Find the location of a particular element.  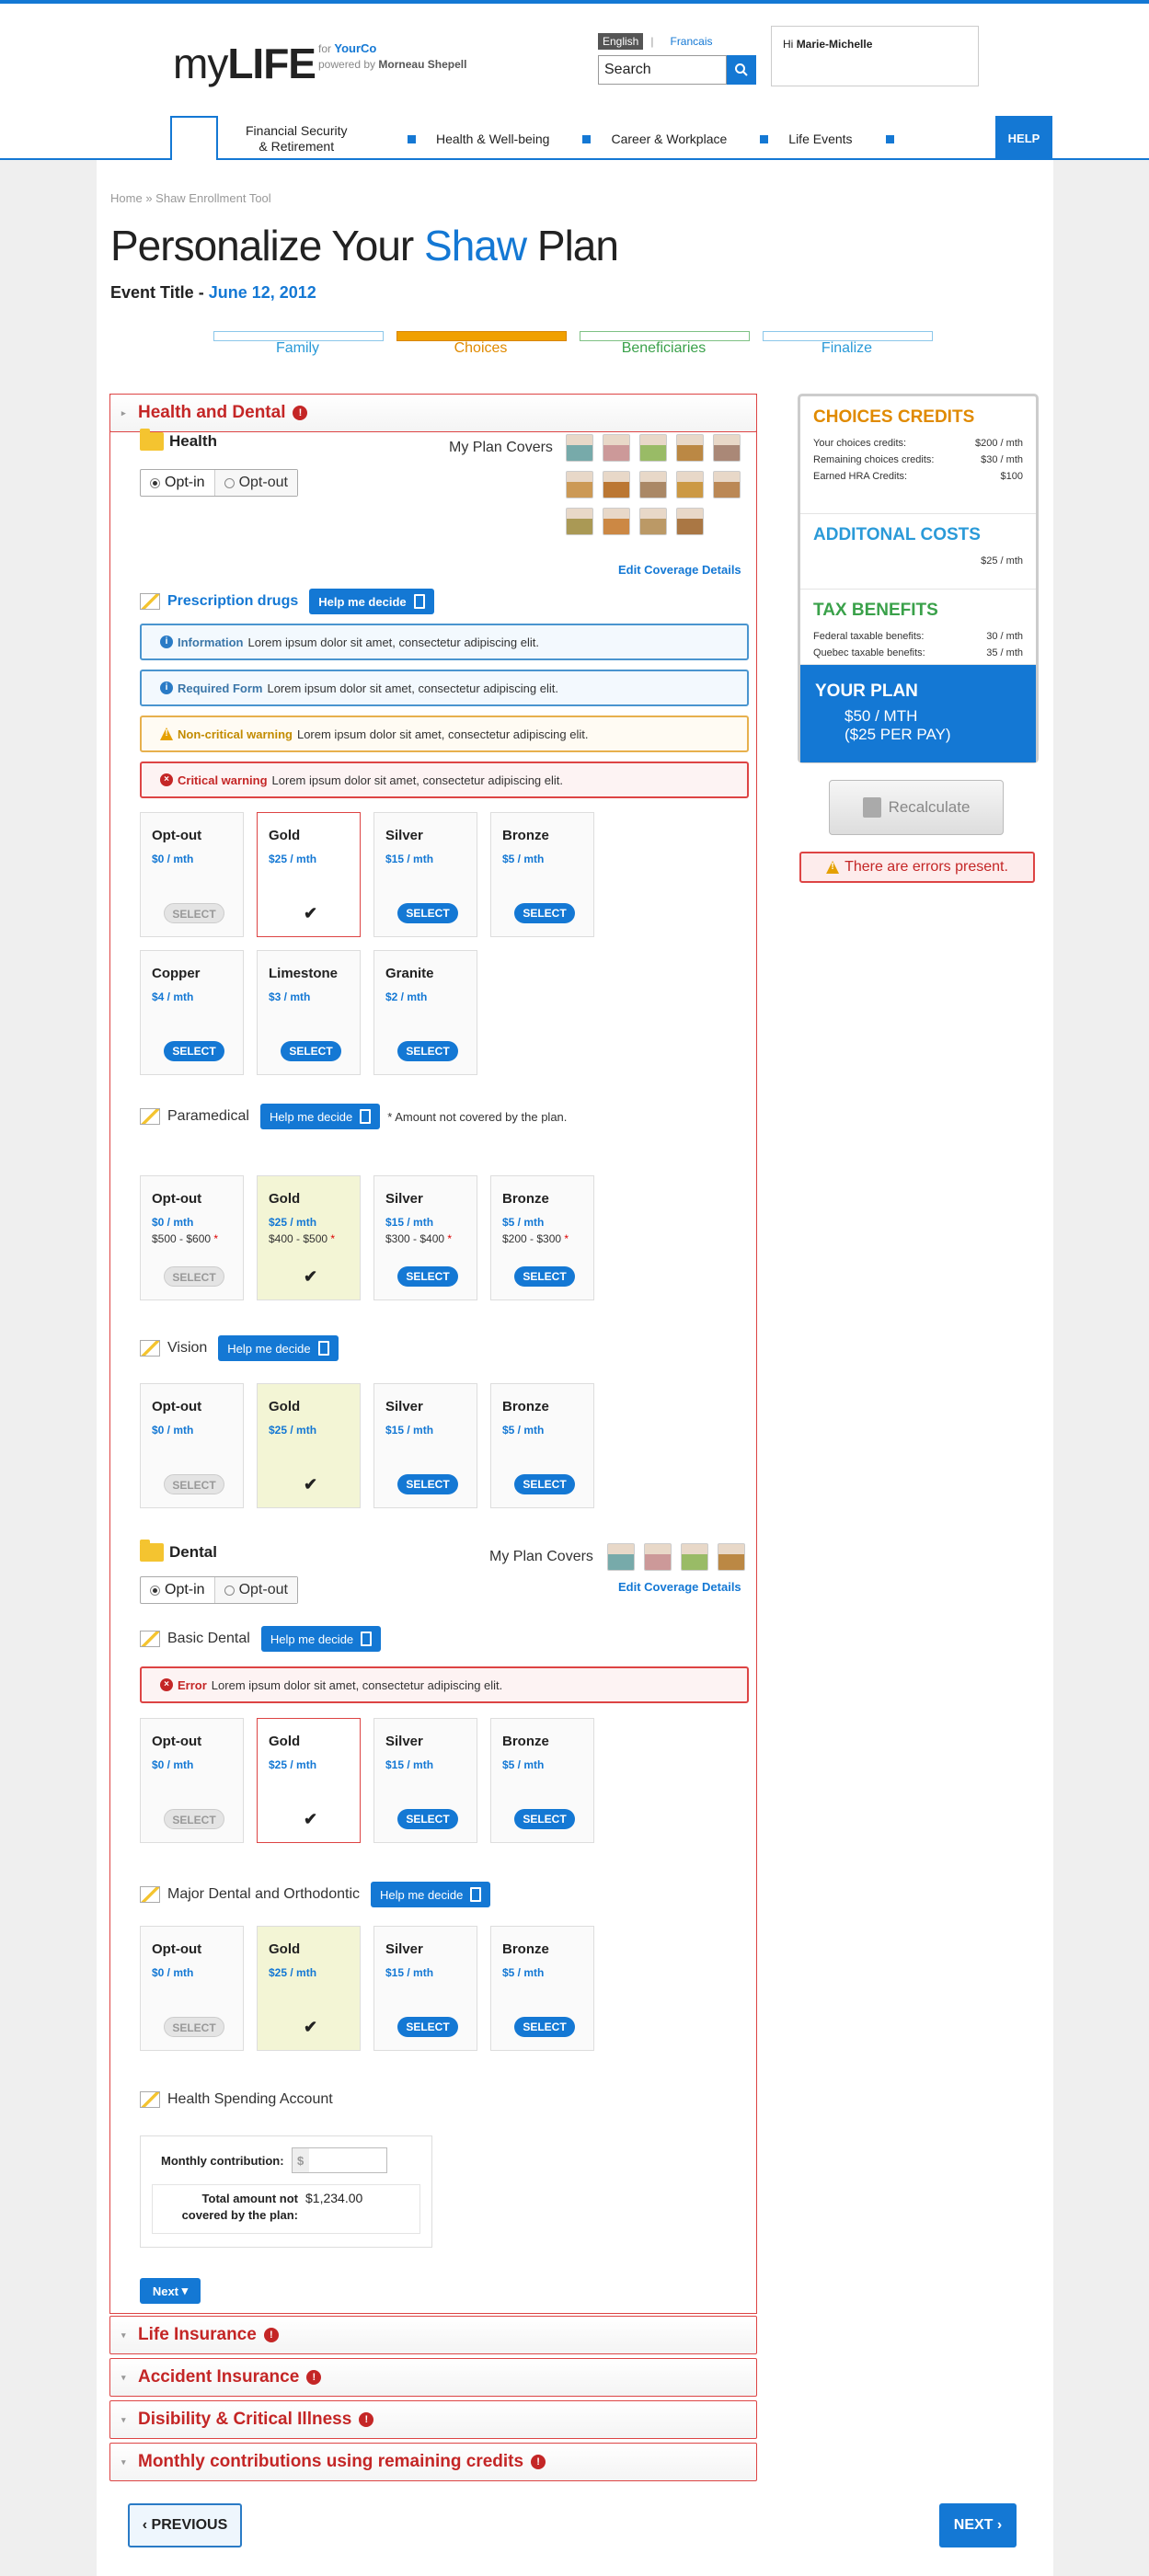

plan-option-bronze: Bronze $5 / mth $200 - $300 * SELECT is located at coordinates (542, 1237).